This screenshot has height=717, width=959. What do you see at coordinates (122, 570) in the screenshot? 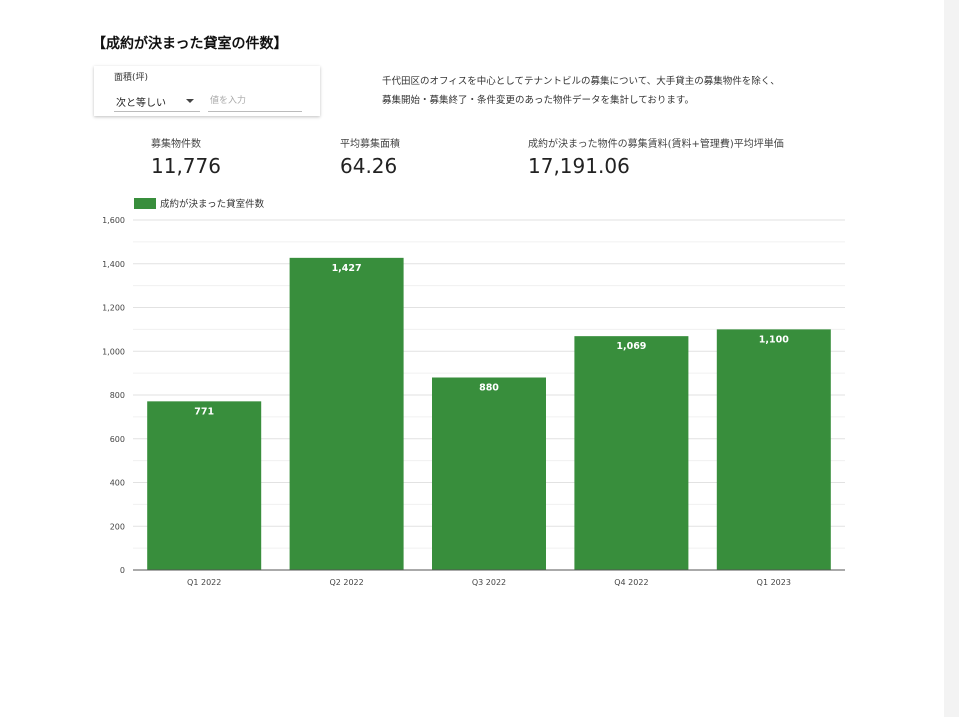
I see `y-tick-label: 0` at bounding box center [122, 570].